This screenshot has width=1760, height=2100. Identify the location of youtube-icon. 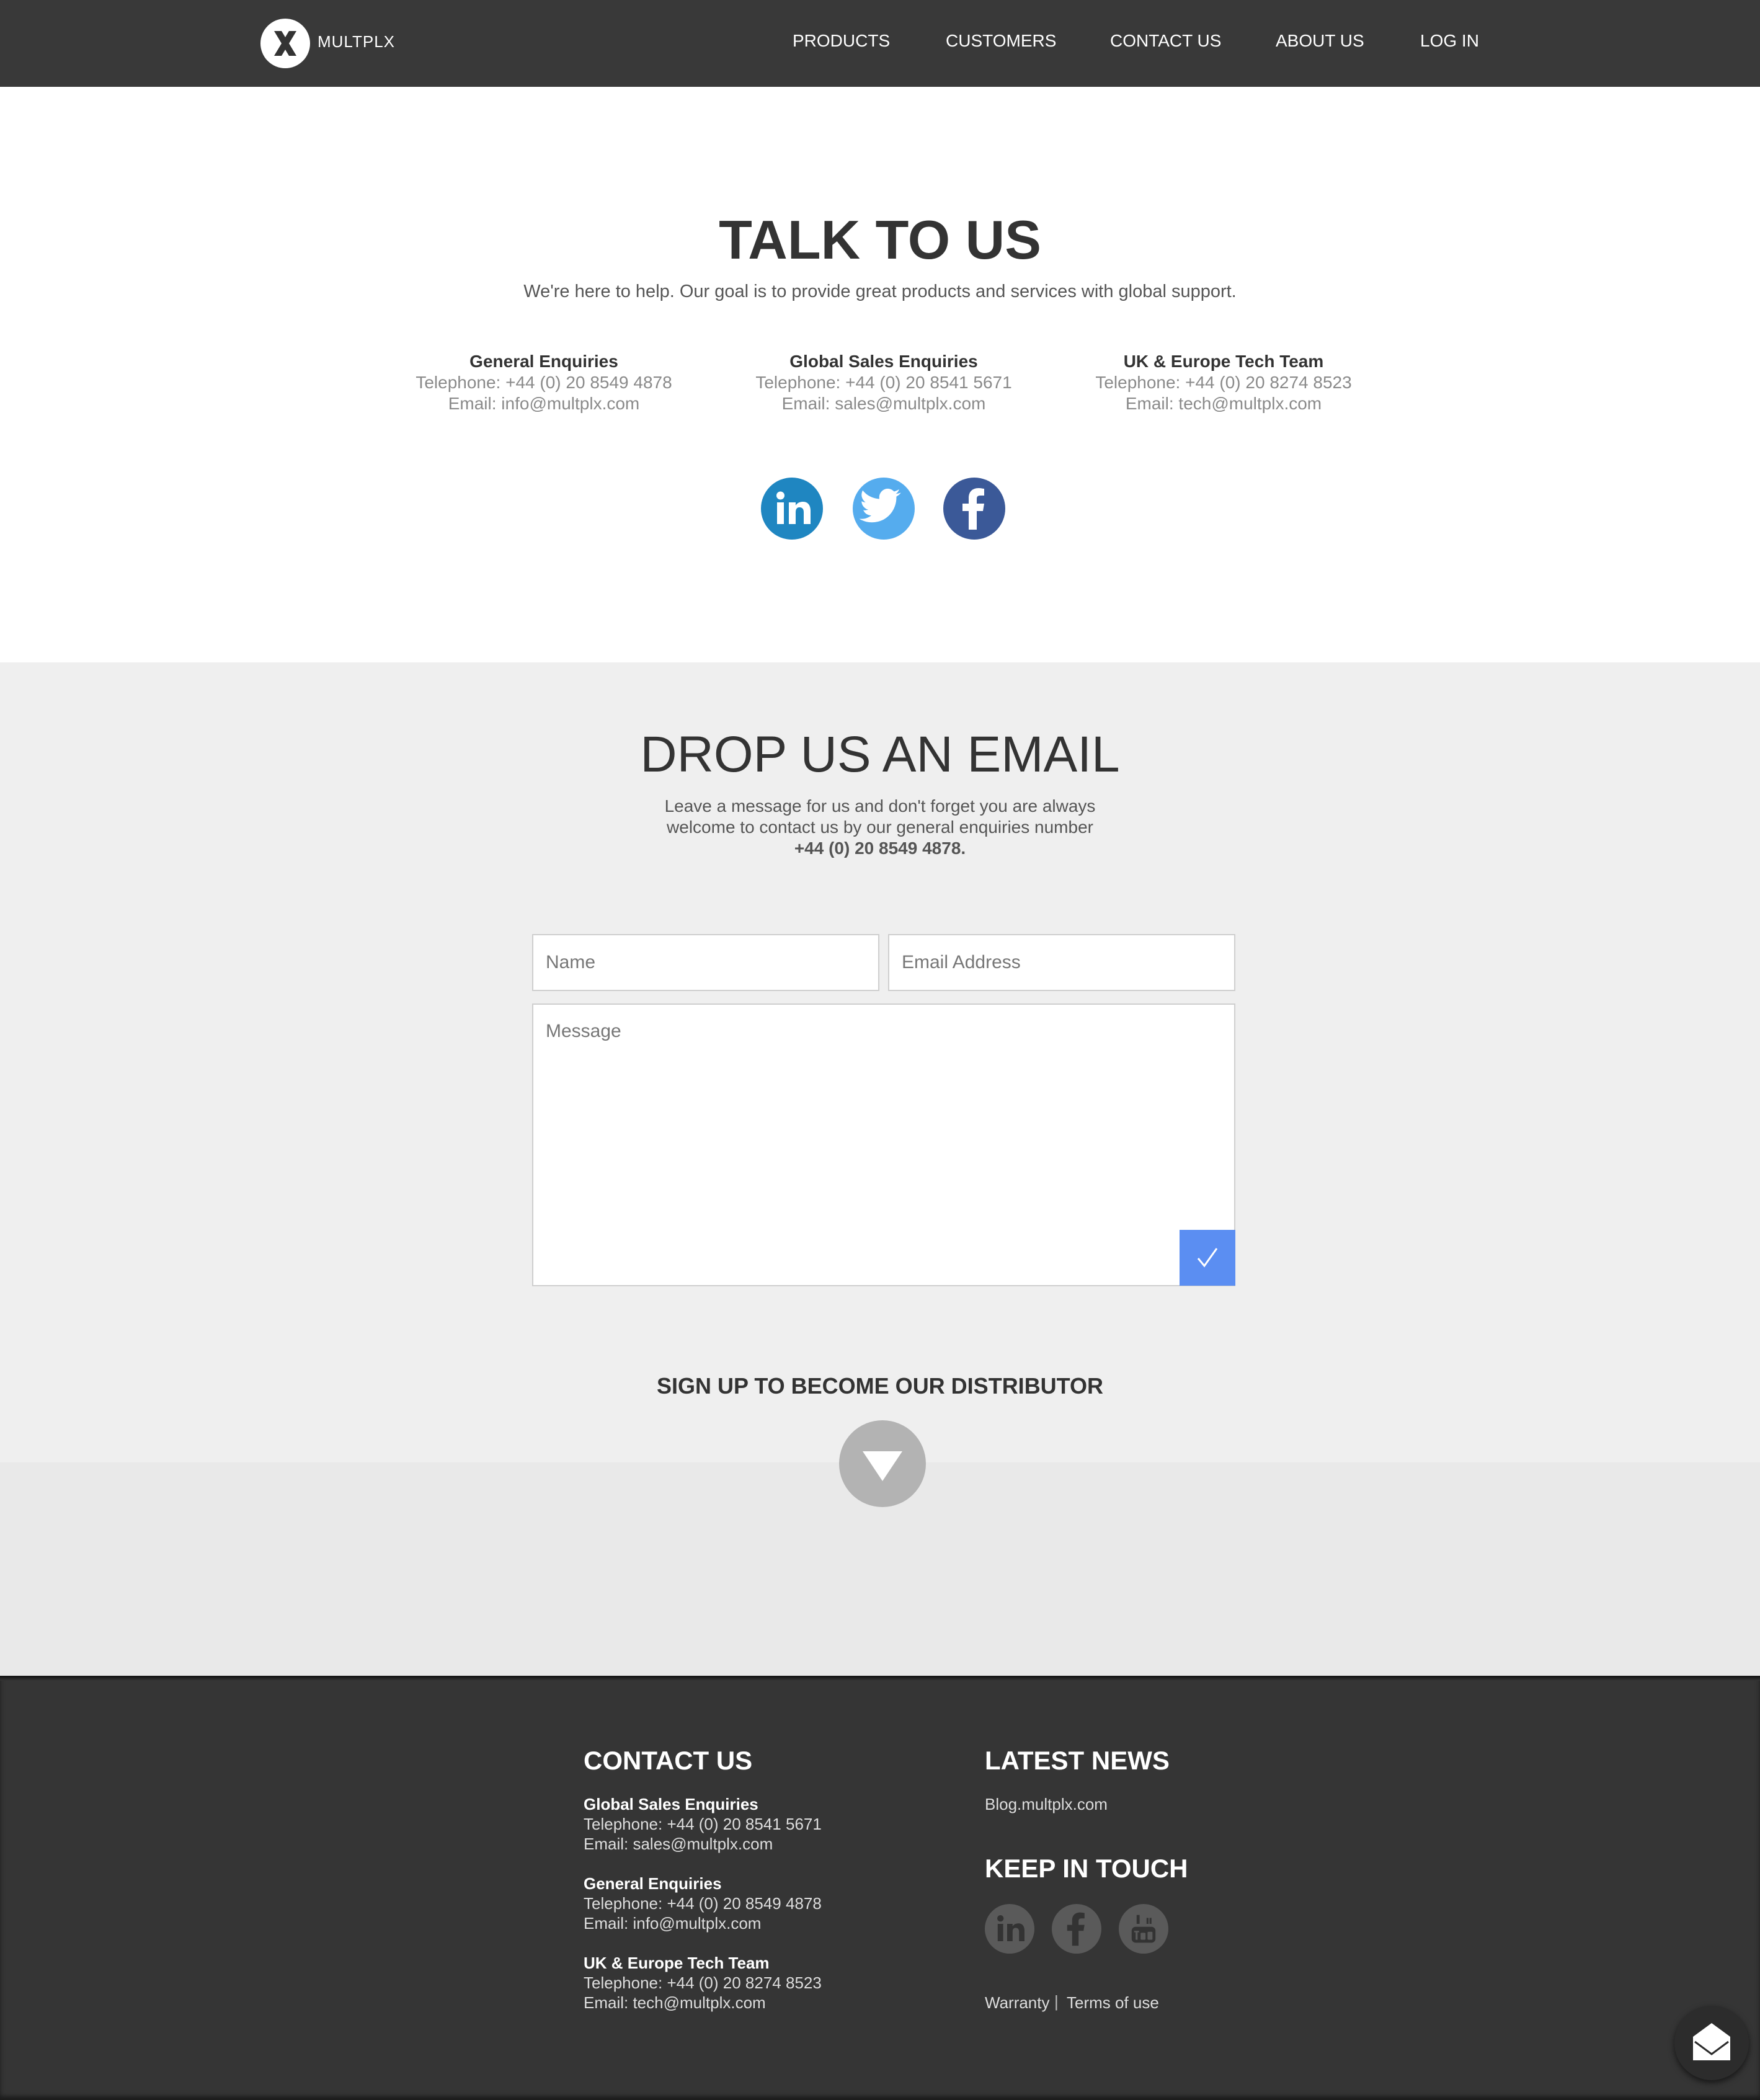
(1143, 1929).